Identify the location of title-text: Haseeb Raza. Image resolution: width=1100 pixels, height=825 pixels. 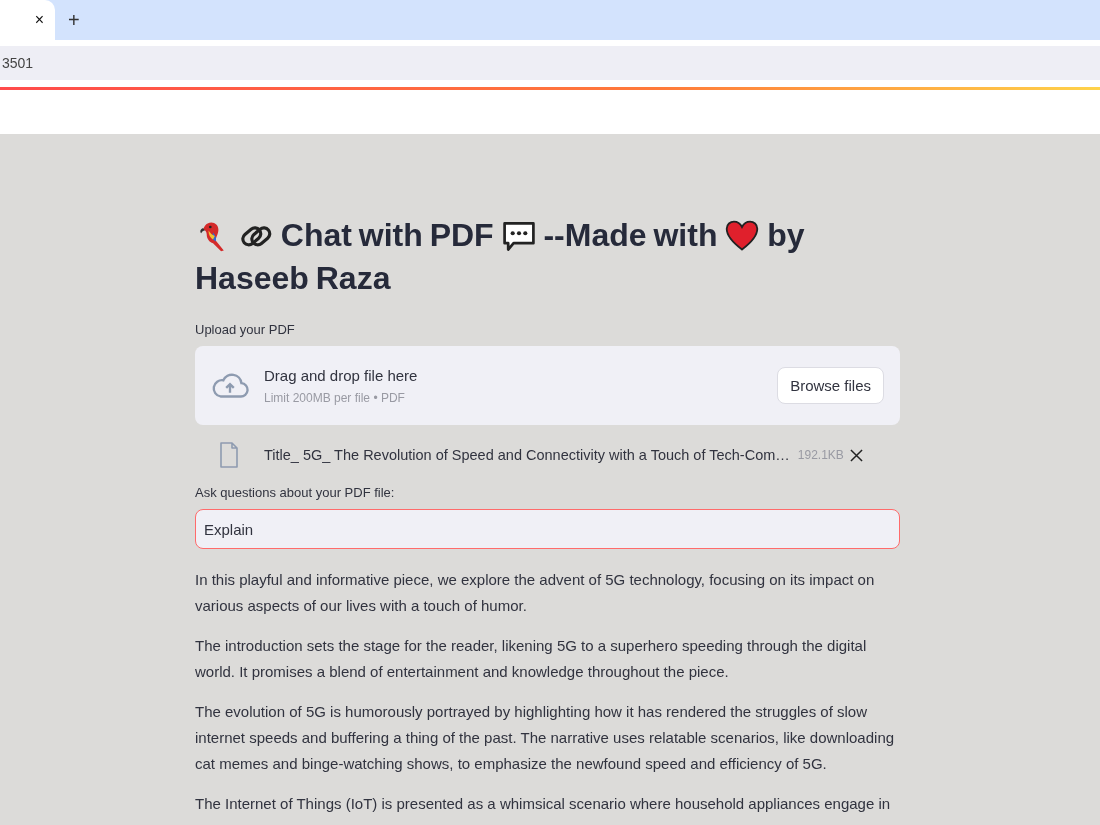
(293, 278).